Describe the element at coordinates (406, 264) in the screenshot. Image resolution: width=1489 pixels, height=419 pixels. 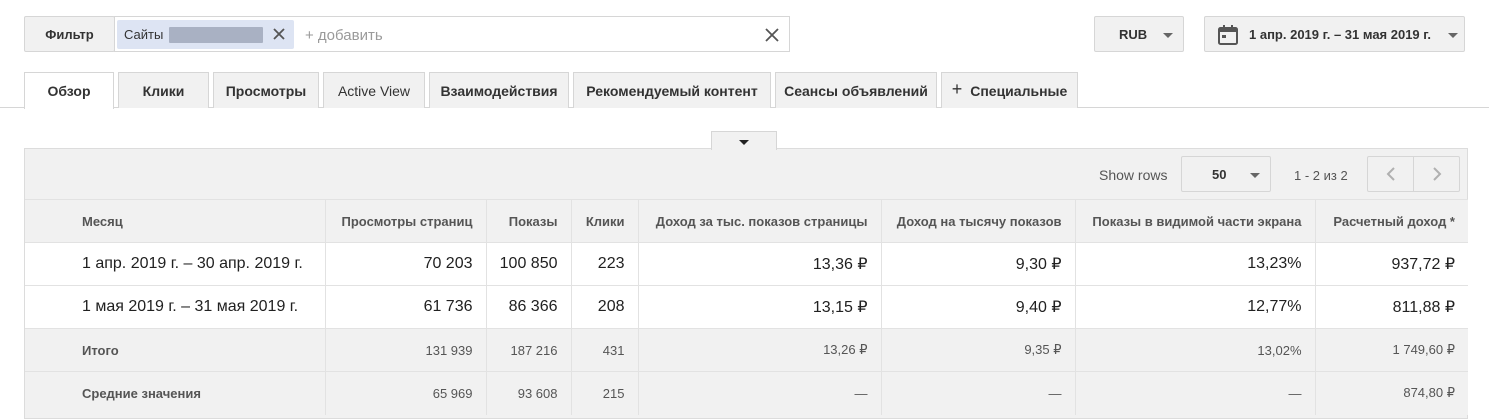
I see `table-cell: 70 203` at that location.